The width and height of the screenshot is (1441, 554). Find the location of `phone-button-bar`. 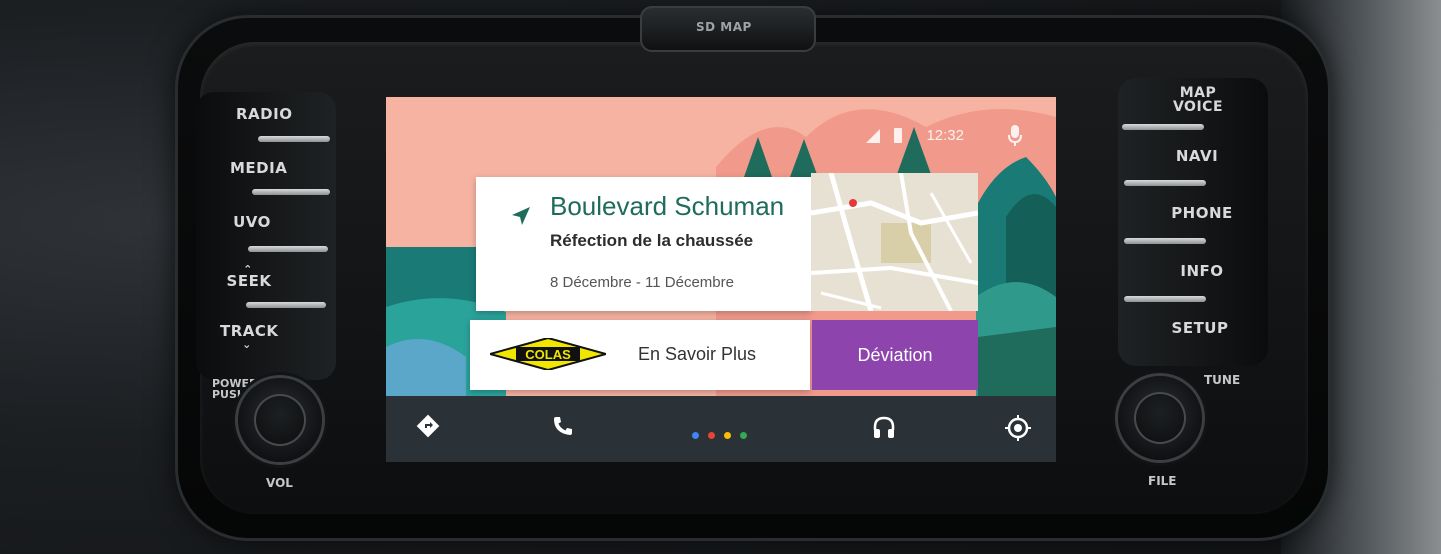

phone-button-bar is located at coordinates (1165, 241).